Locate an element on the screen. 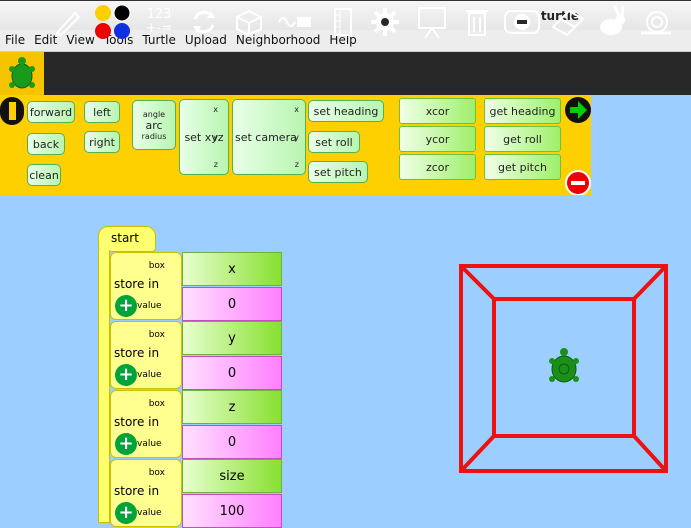 This screenshot has width=691, height=528. block-set-xyz: set xyz x y z is located at coordinates (204, 137).